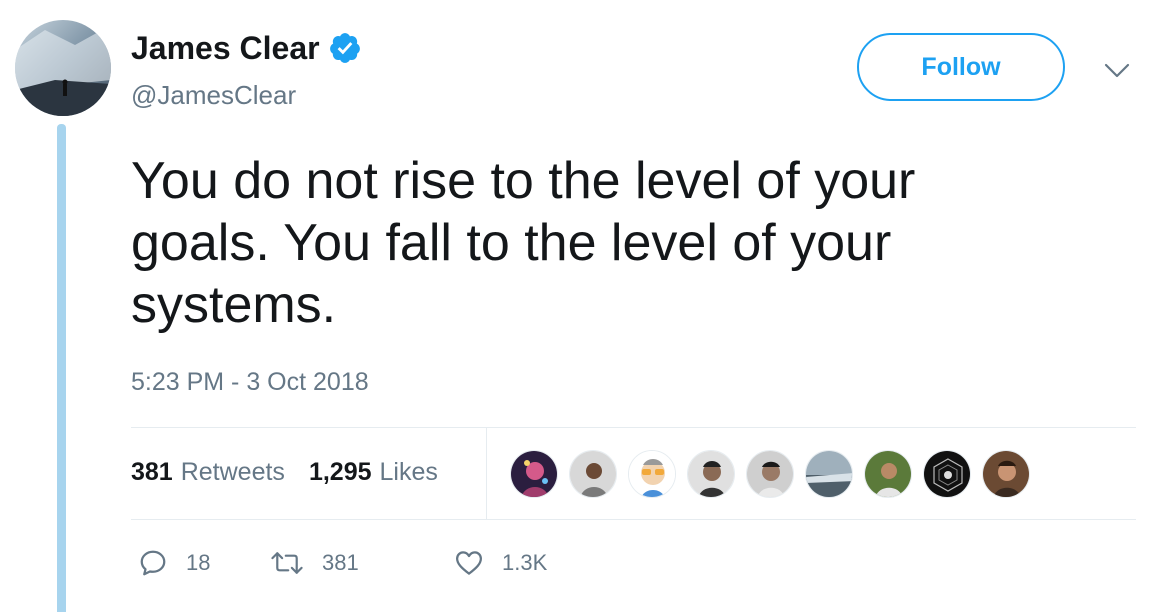  I want to click on reply-button: 18, so click(204, 563).